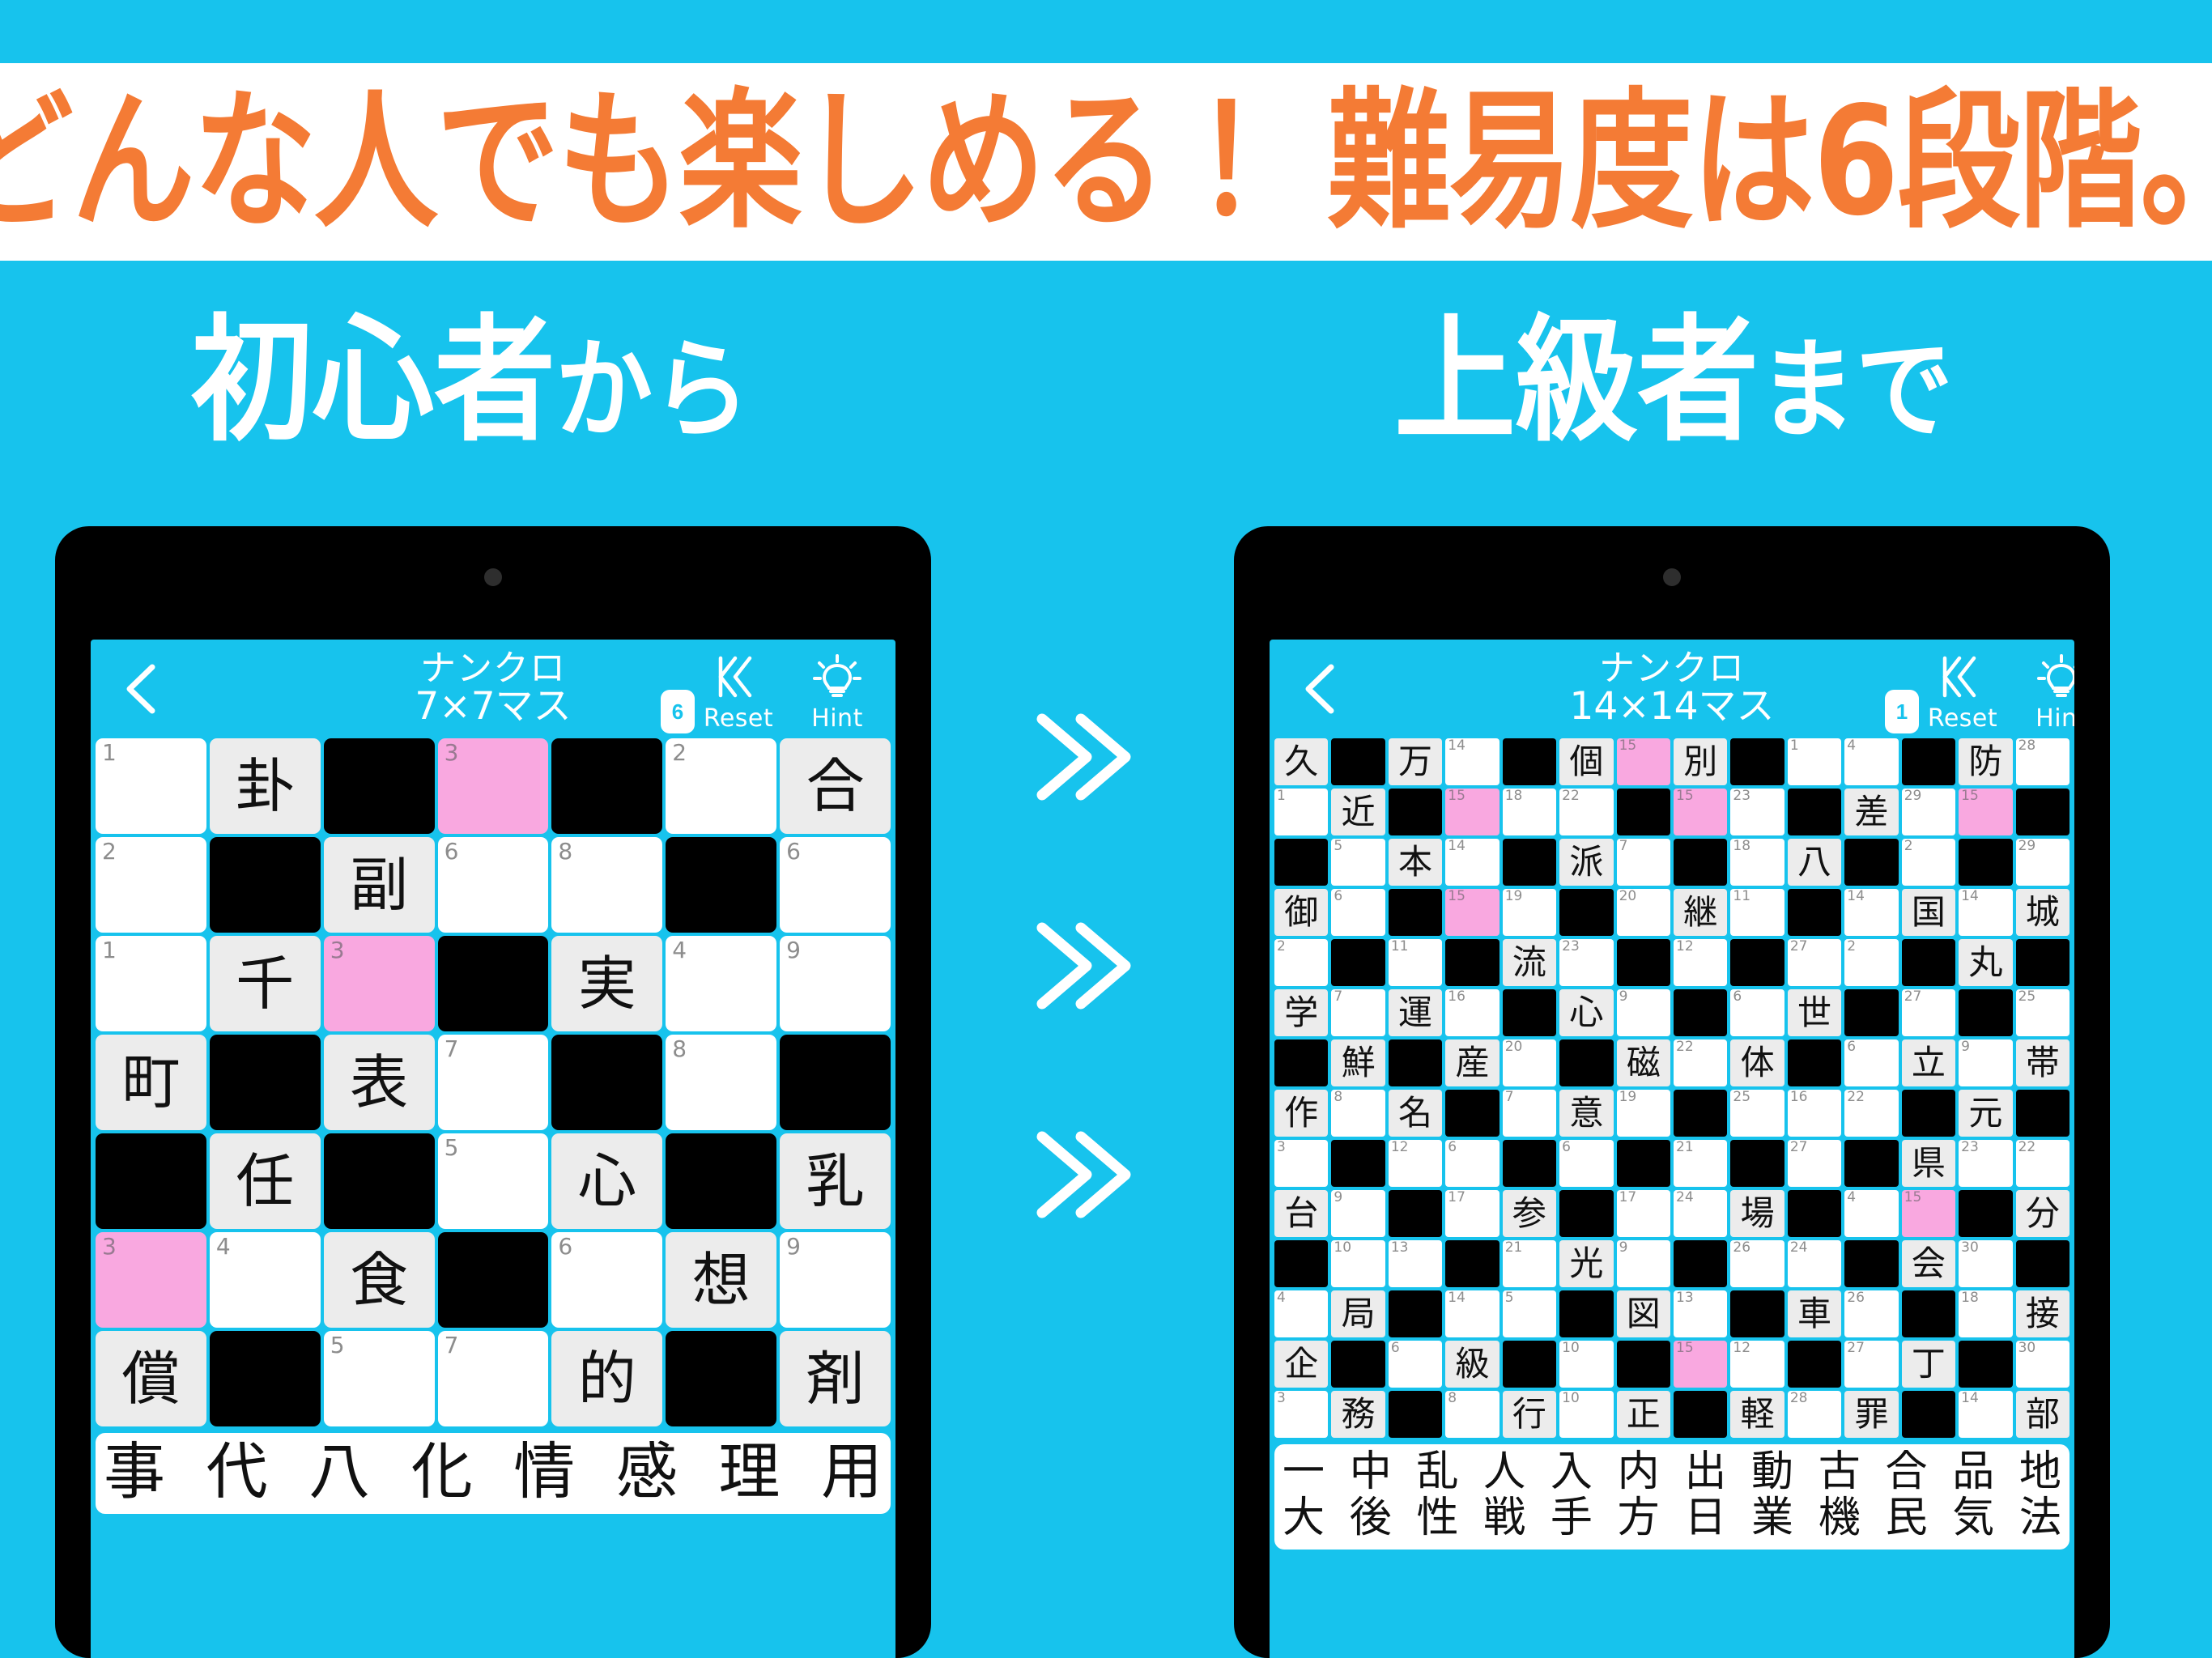 The width and height of the screenshot is (2212, 1658). What do you see at coordinates (1530, 962) in the screenshot?
I see `grid-cell-5-5: 流` at bounding box center [1530, 962].